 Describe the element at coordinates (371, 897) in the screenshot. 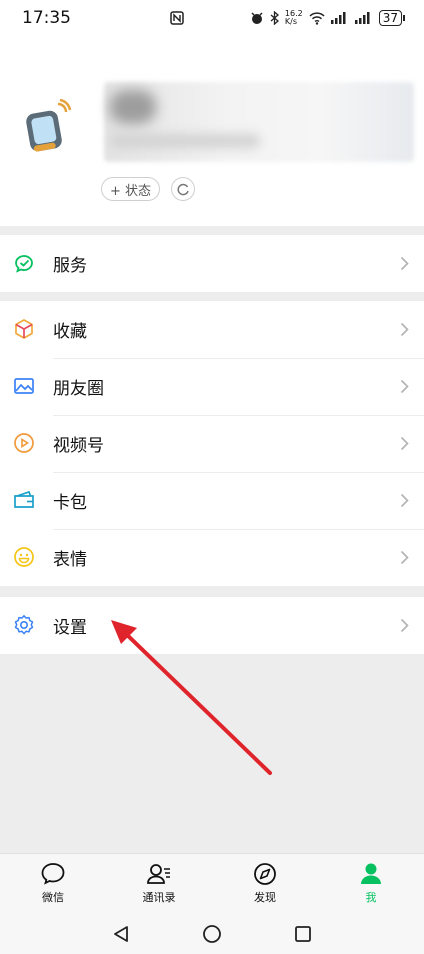

I see `tab-label: 我` at that location.